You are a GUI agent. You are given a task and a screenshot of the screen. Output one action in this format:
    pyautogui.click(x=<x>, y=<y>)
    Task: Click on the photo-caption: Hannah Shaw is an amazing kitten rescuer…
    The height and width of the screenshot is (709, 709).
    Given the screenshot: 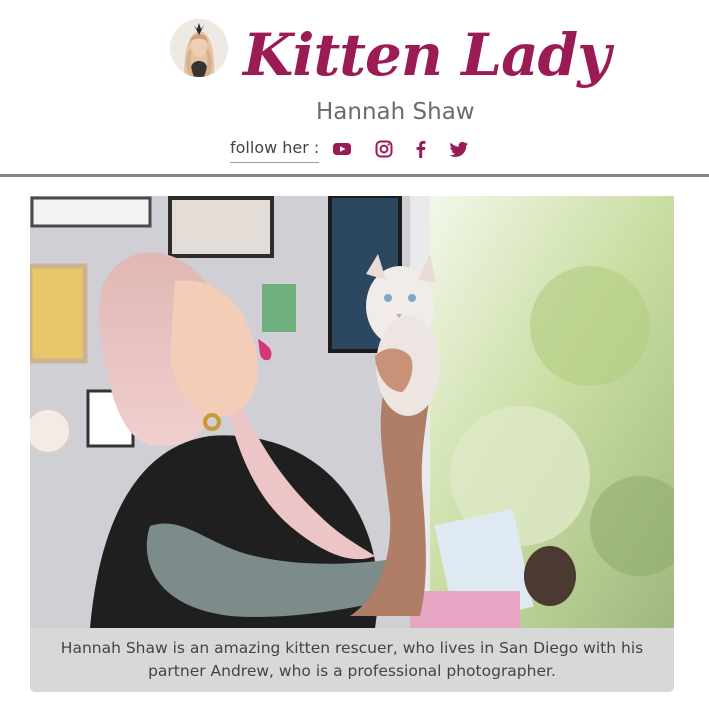 What is the action you would take?
    pyautogui.click(x=352, y=660)
    